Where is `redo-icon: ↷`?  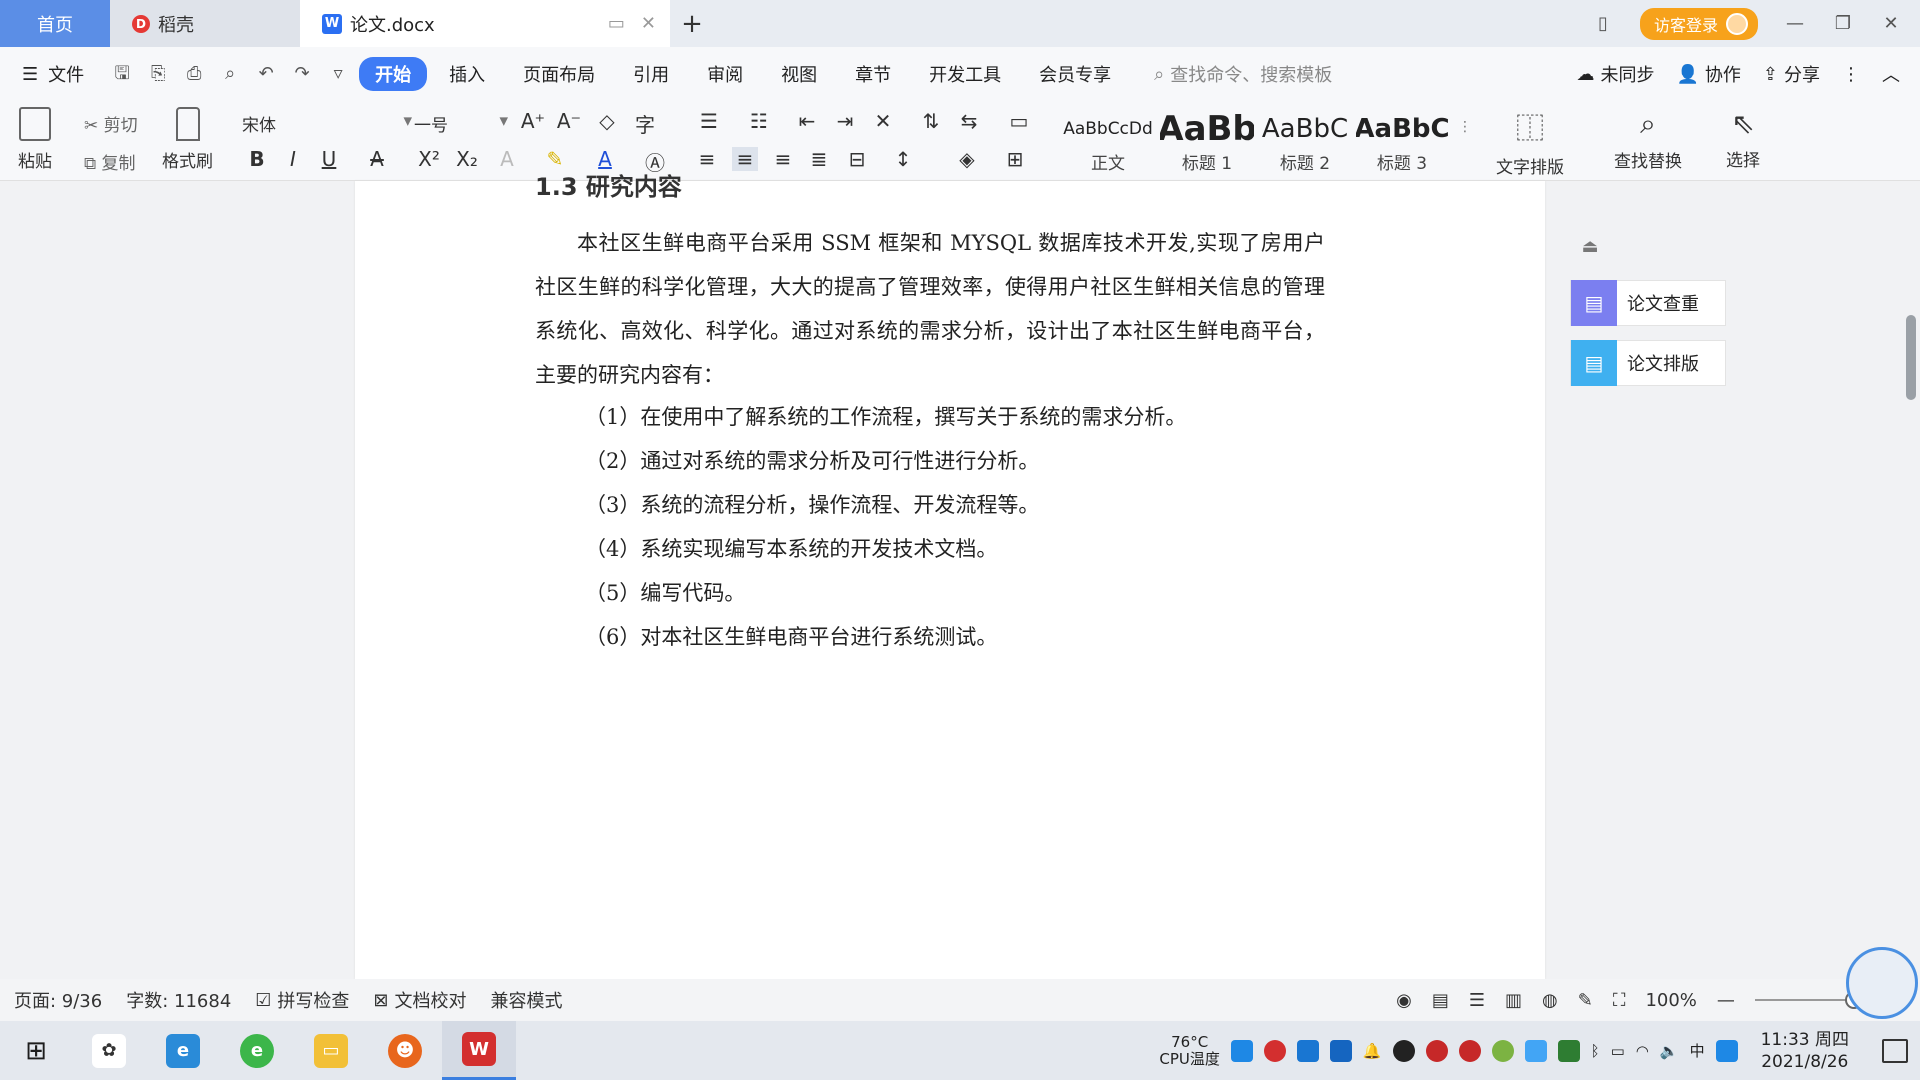
redo-icon: ↷ is located at coordinates (302, 74).